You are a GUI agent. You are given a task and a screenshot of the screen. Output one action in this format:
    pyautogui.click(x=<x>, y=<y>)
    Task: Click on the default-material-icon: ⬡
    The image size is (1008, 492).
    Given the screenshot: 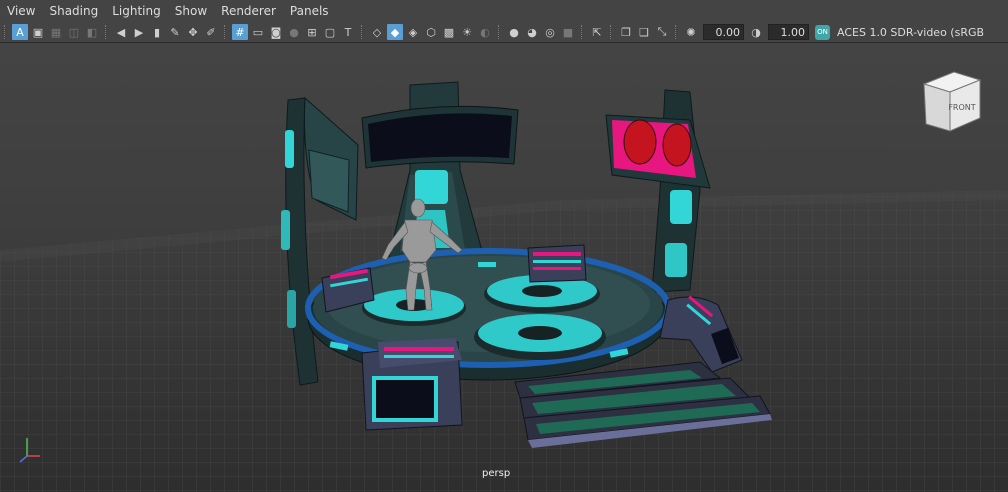 What is the action you would take?
    pyautogui.click(x=431, y=32)
    